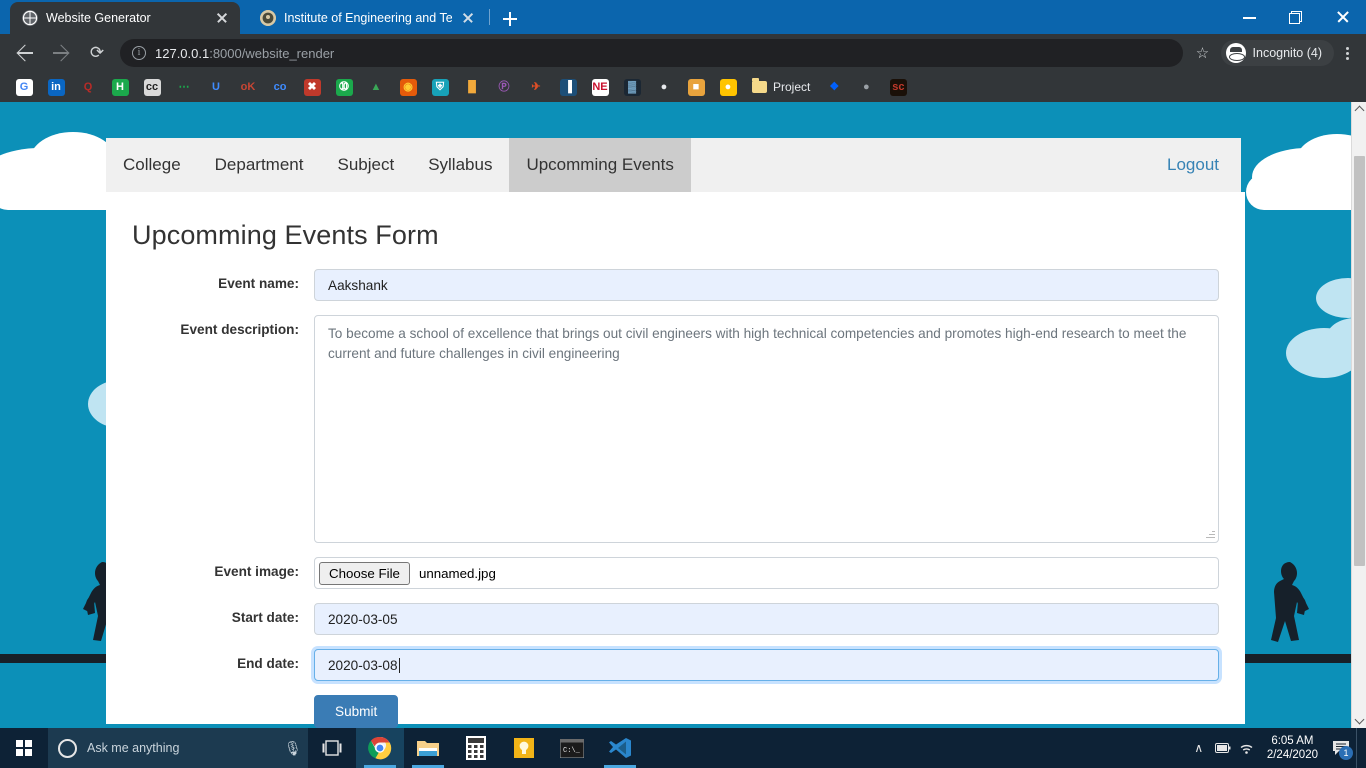 This screenshot has width=1366, height=768. Describe the element at coordinates (1199, 748) in the screenshot. I see `show-hidden-icons-chevron-icon: ∧` at that location.